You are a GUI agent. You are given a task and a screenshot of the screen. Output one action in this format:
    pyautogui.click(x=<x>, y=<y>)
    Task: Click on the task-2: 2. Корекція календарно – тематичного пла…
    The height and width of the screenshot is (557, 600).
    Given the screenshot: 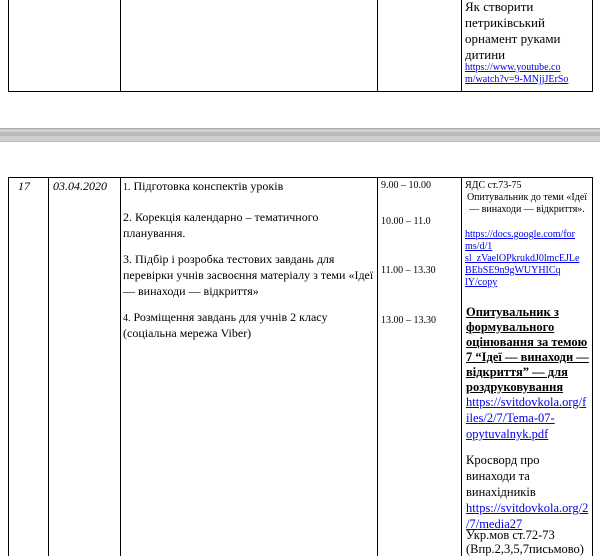 What is the action you would take?
    pyautogui.click(x=243, y=225)
    